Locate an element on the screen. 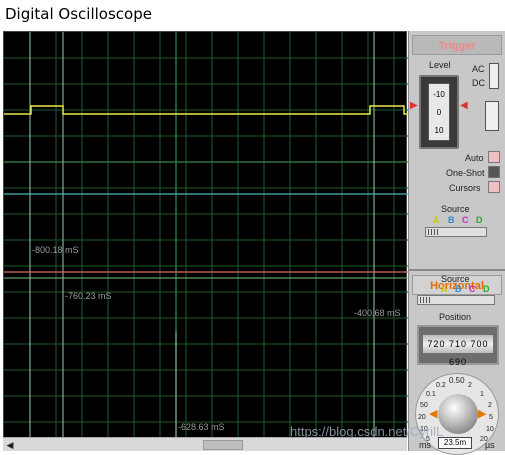 The width and height of the screenshot is (505, 455). scroll-left-arrow-icon: ◀ is located at coordinates (10, 445).